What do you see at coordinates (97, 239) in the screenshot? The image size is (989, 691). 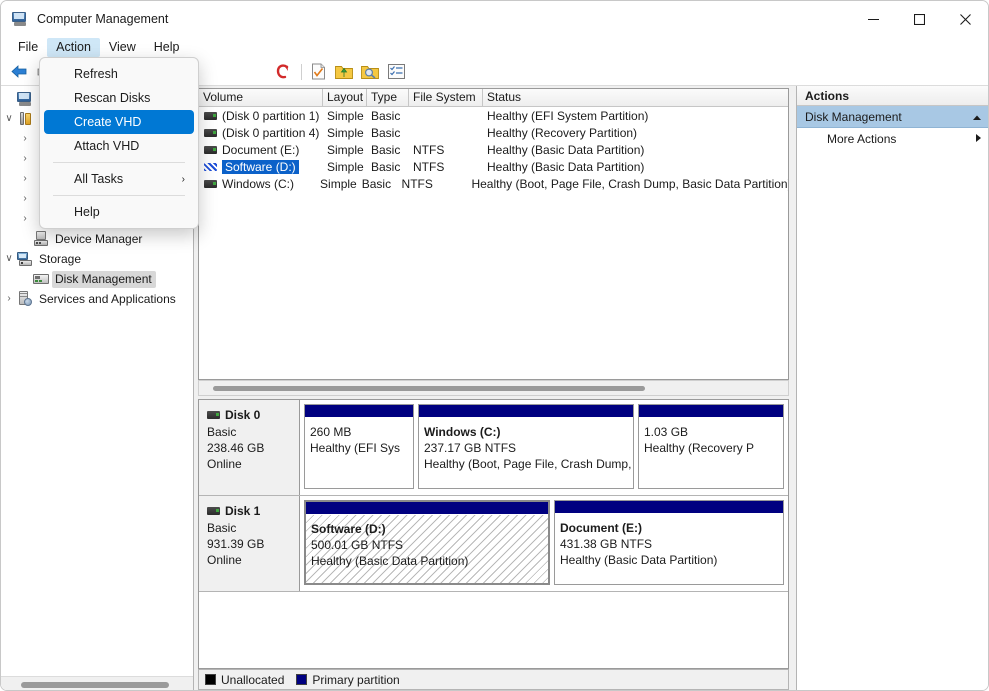 I see `tree-item-device-manager: Device Manager` at bounding box center [97, 239].